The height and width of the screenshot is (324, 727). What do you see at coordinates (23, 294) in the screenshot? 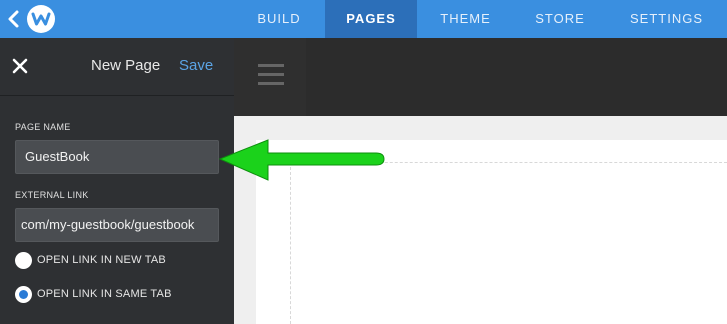
I see `radio-button-checked` at bounding box center [23, 294].